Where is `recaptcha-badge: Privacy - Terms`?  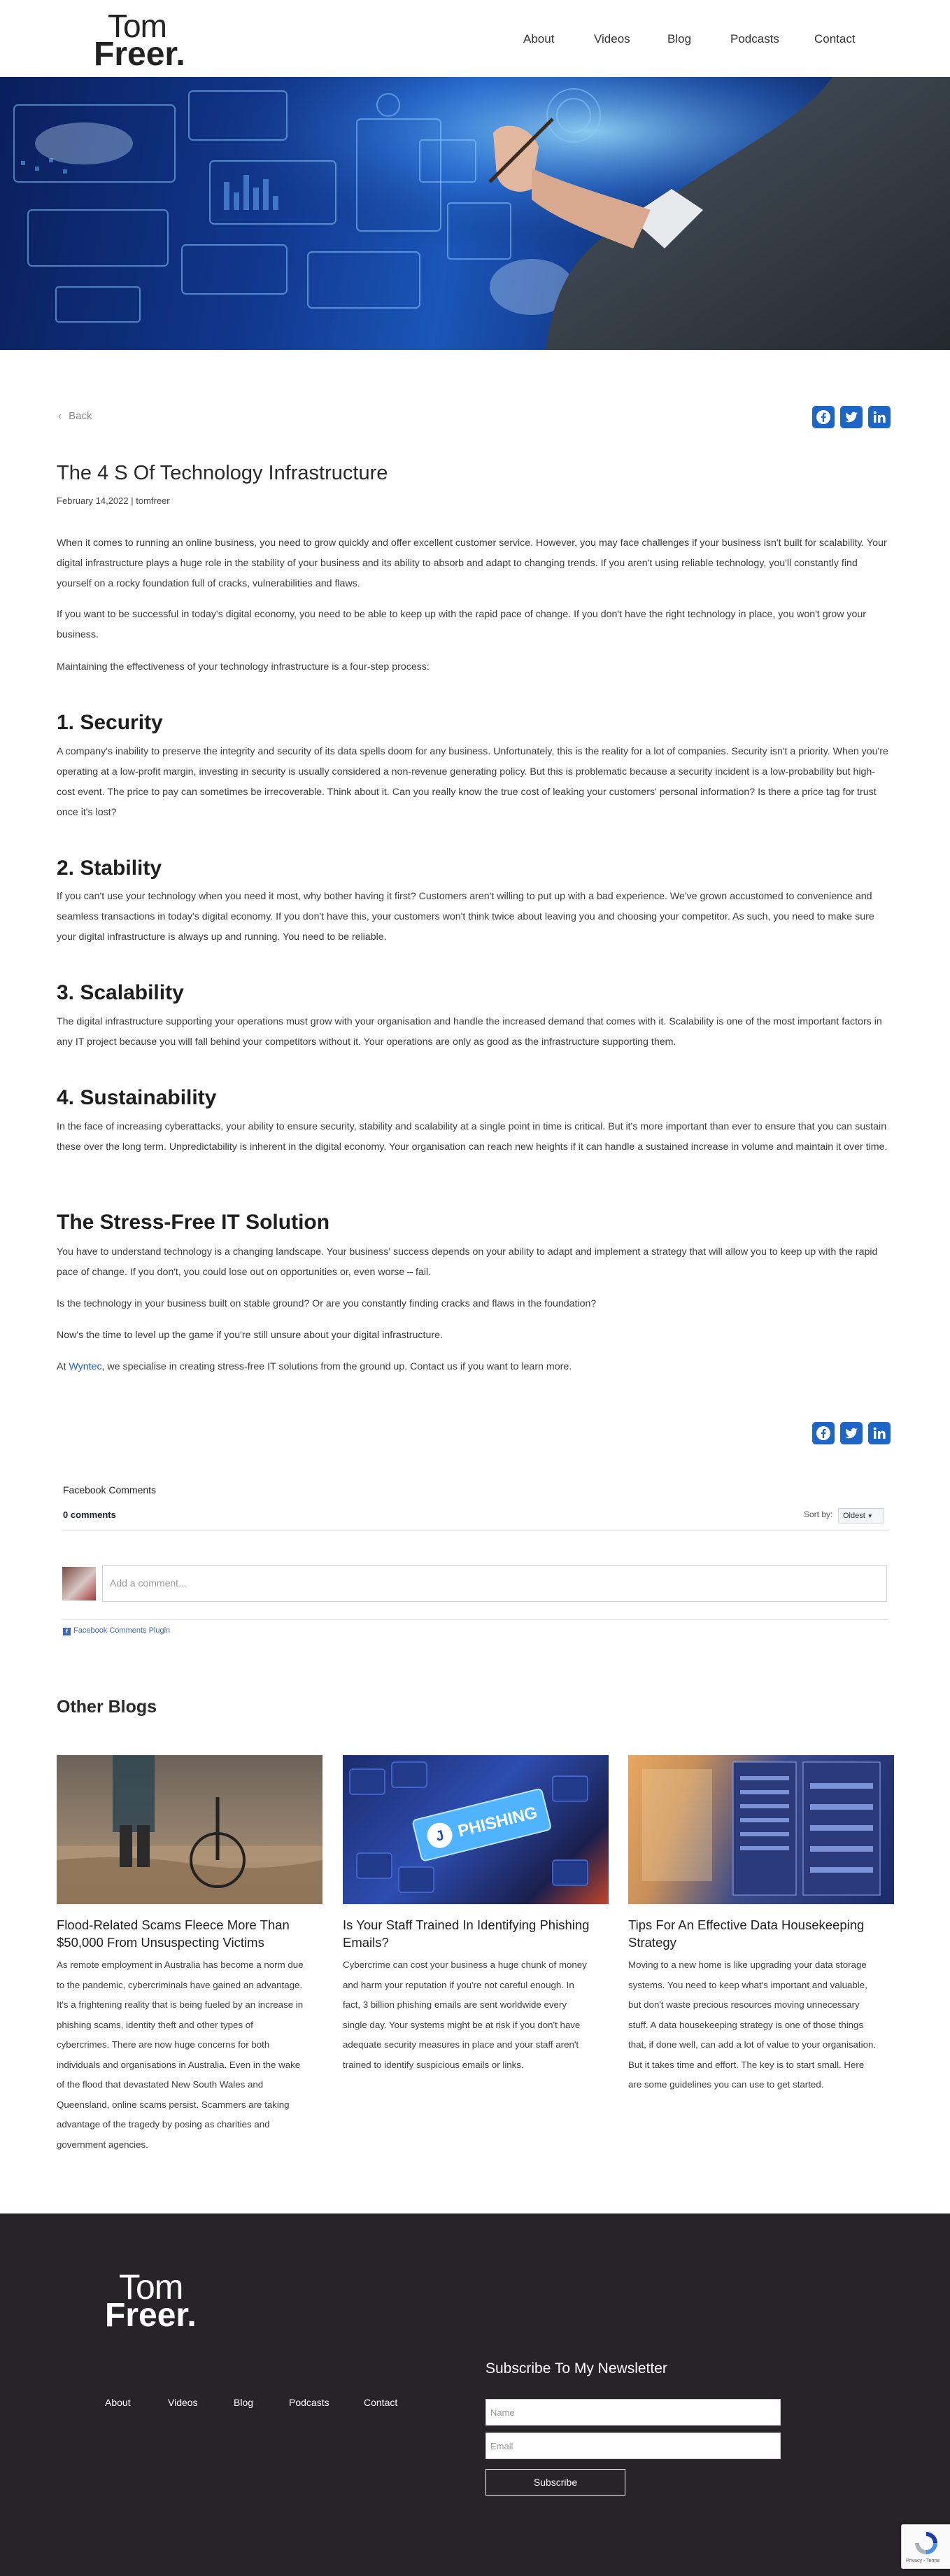
recaptcha-badge: Privacy - Terms is located at coordinates (925, 2546).